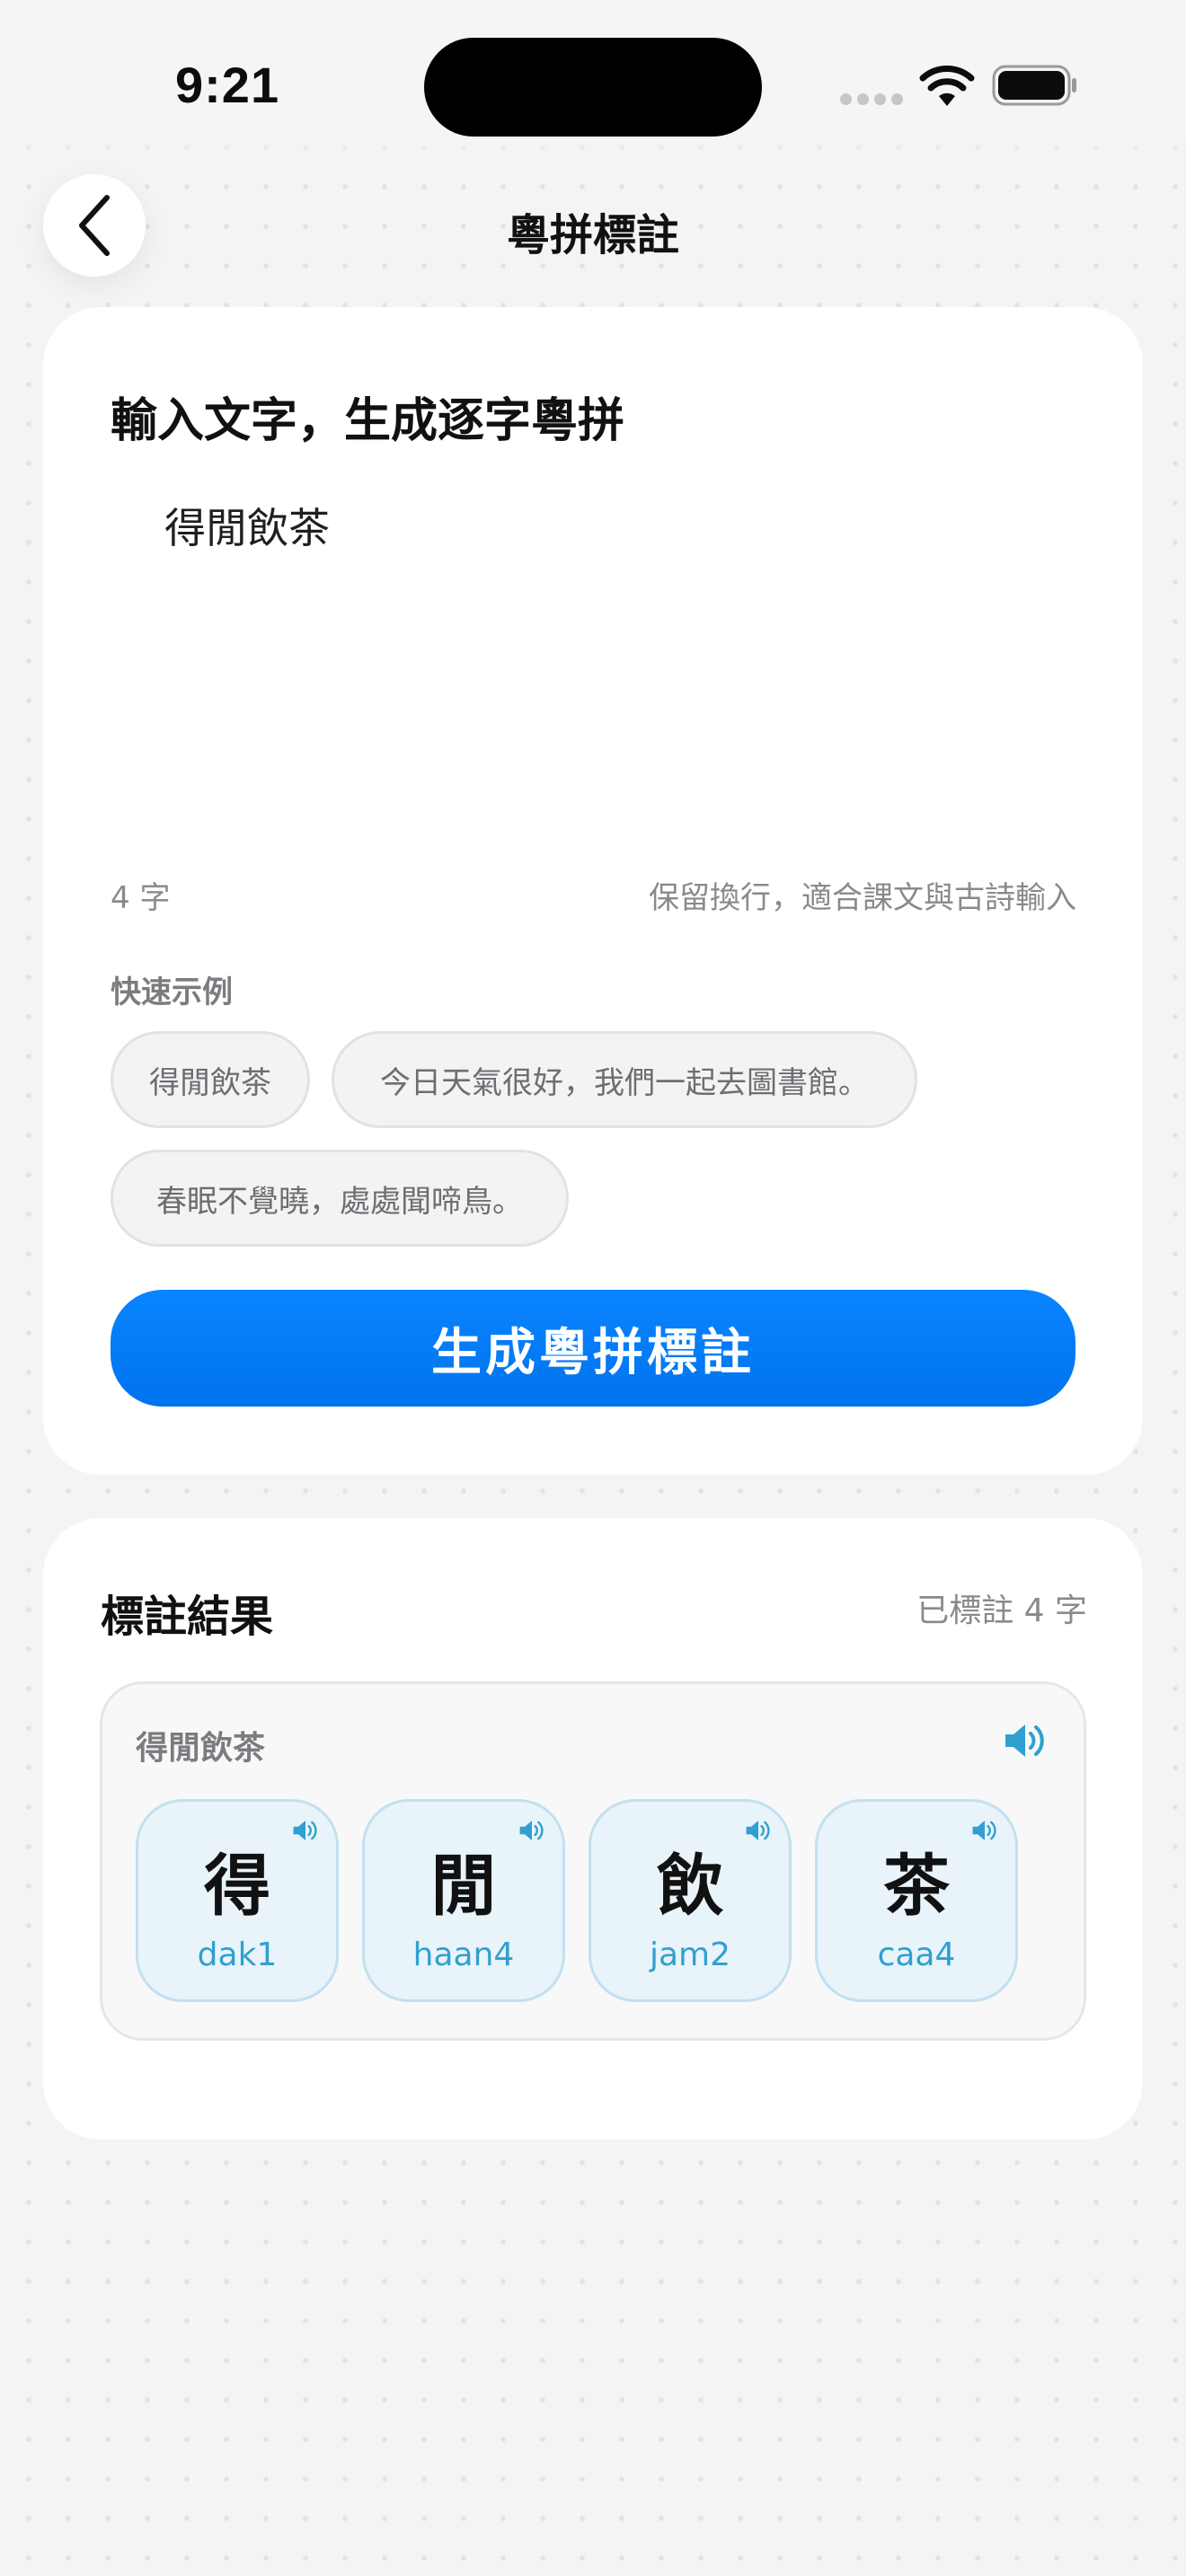  Describe the element at coordinates (871, 99) in the screenshot. I see `cellular-signal-icon` at that location.